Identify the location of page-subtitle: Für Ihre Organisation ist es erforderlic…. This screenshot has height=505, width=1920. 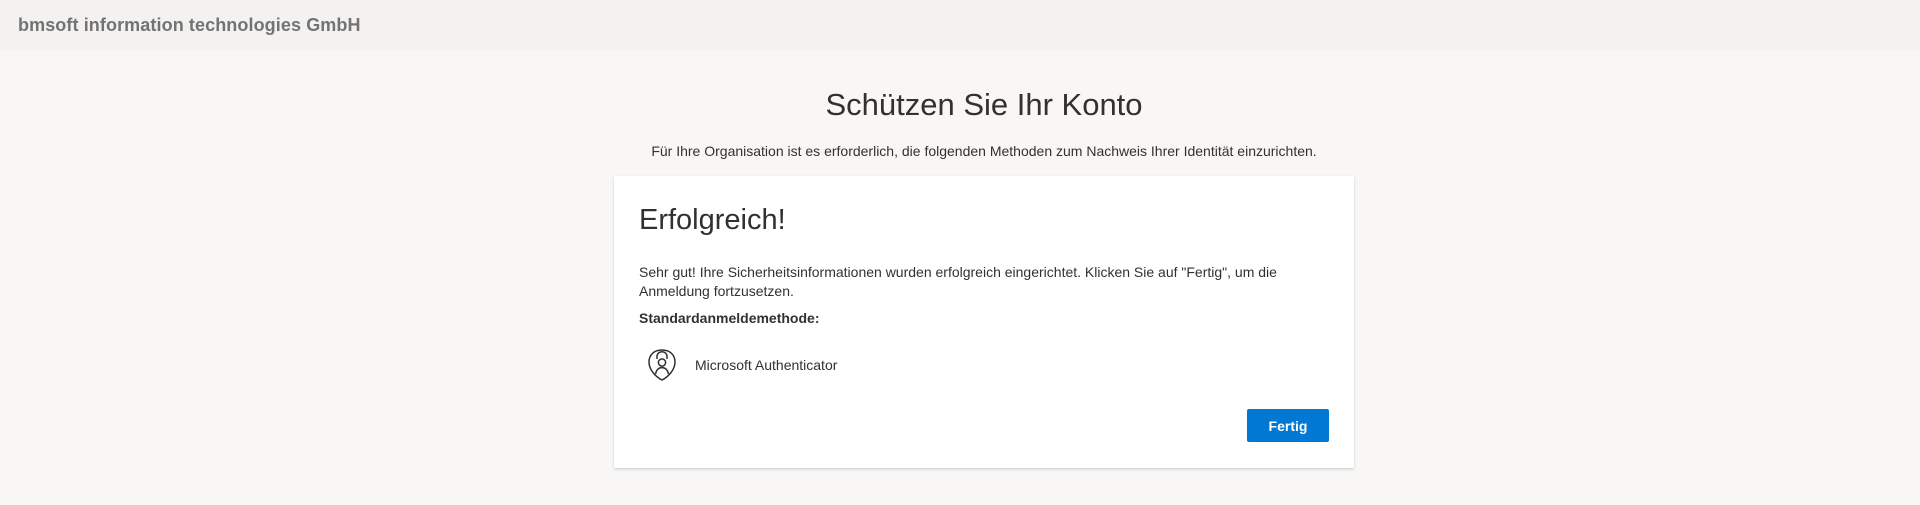
(984, 151).